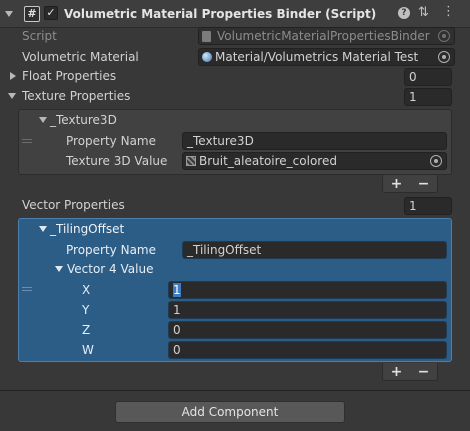 This screenshot has height=431, width=470. I want to click on component-foldout-arrow-icon, so click(9, 14).